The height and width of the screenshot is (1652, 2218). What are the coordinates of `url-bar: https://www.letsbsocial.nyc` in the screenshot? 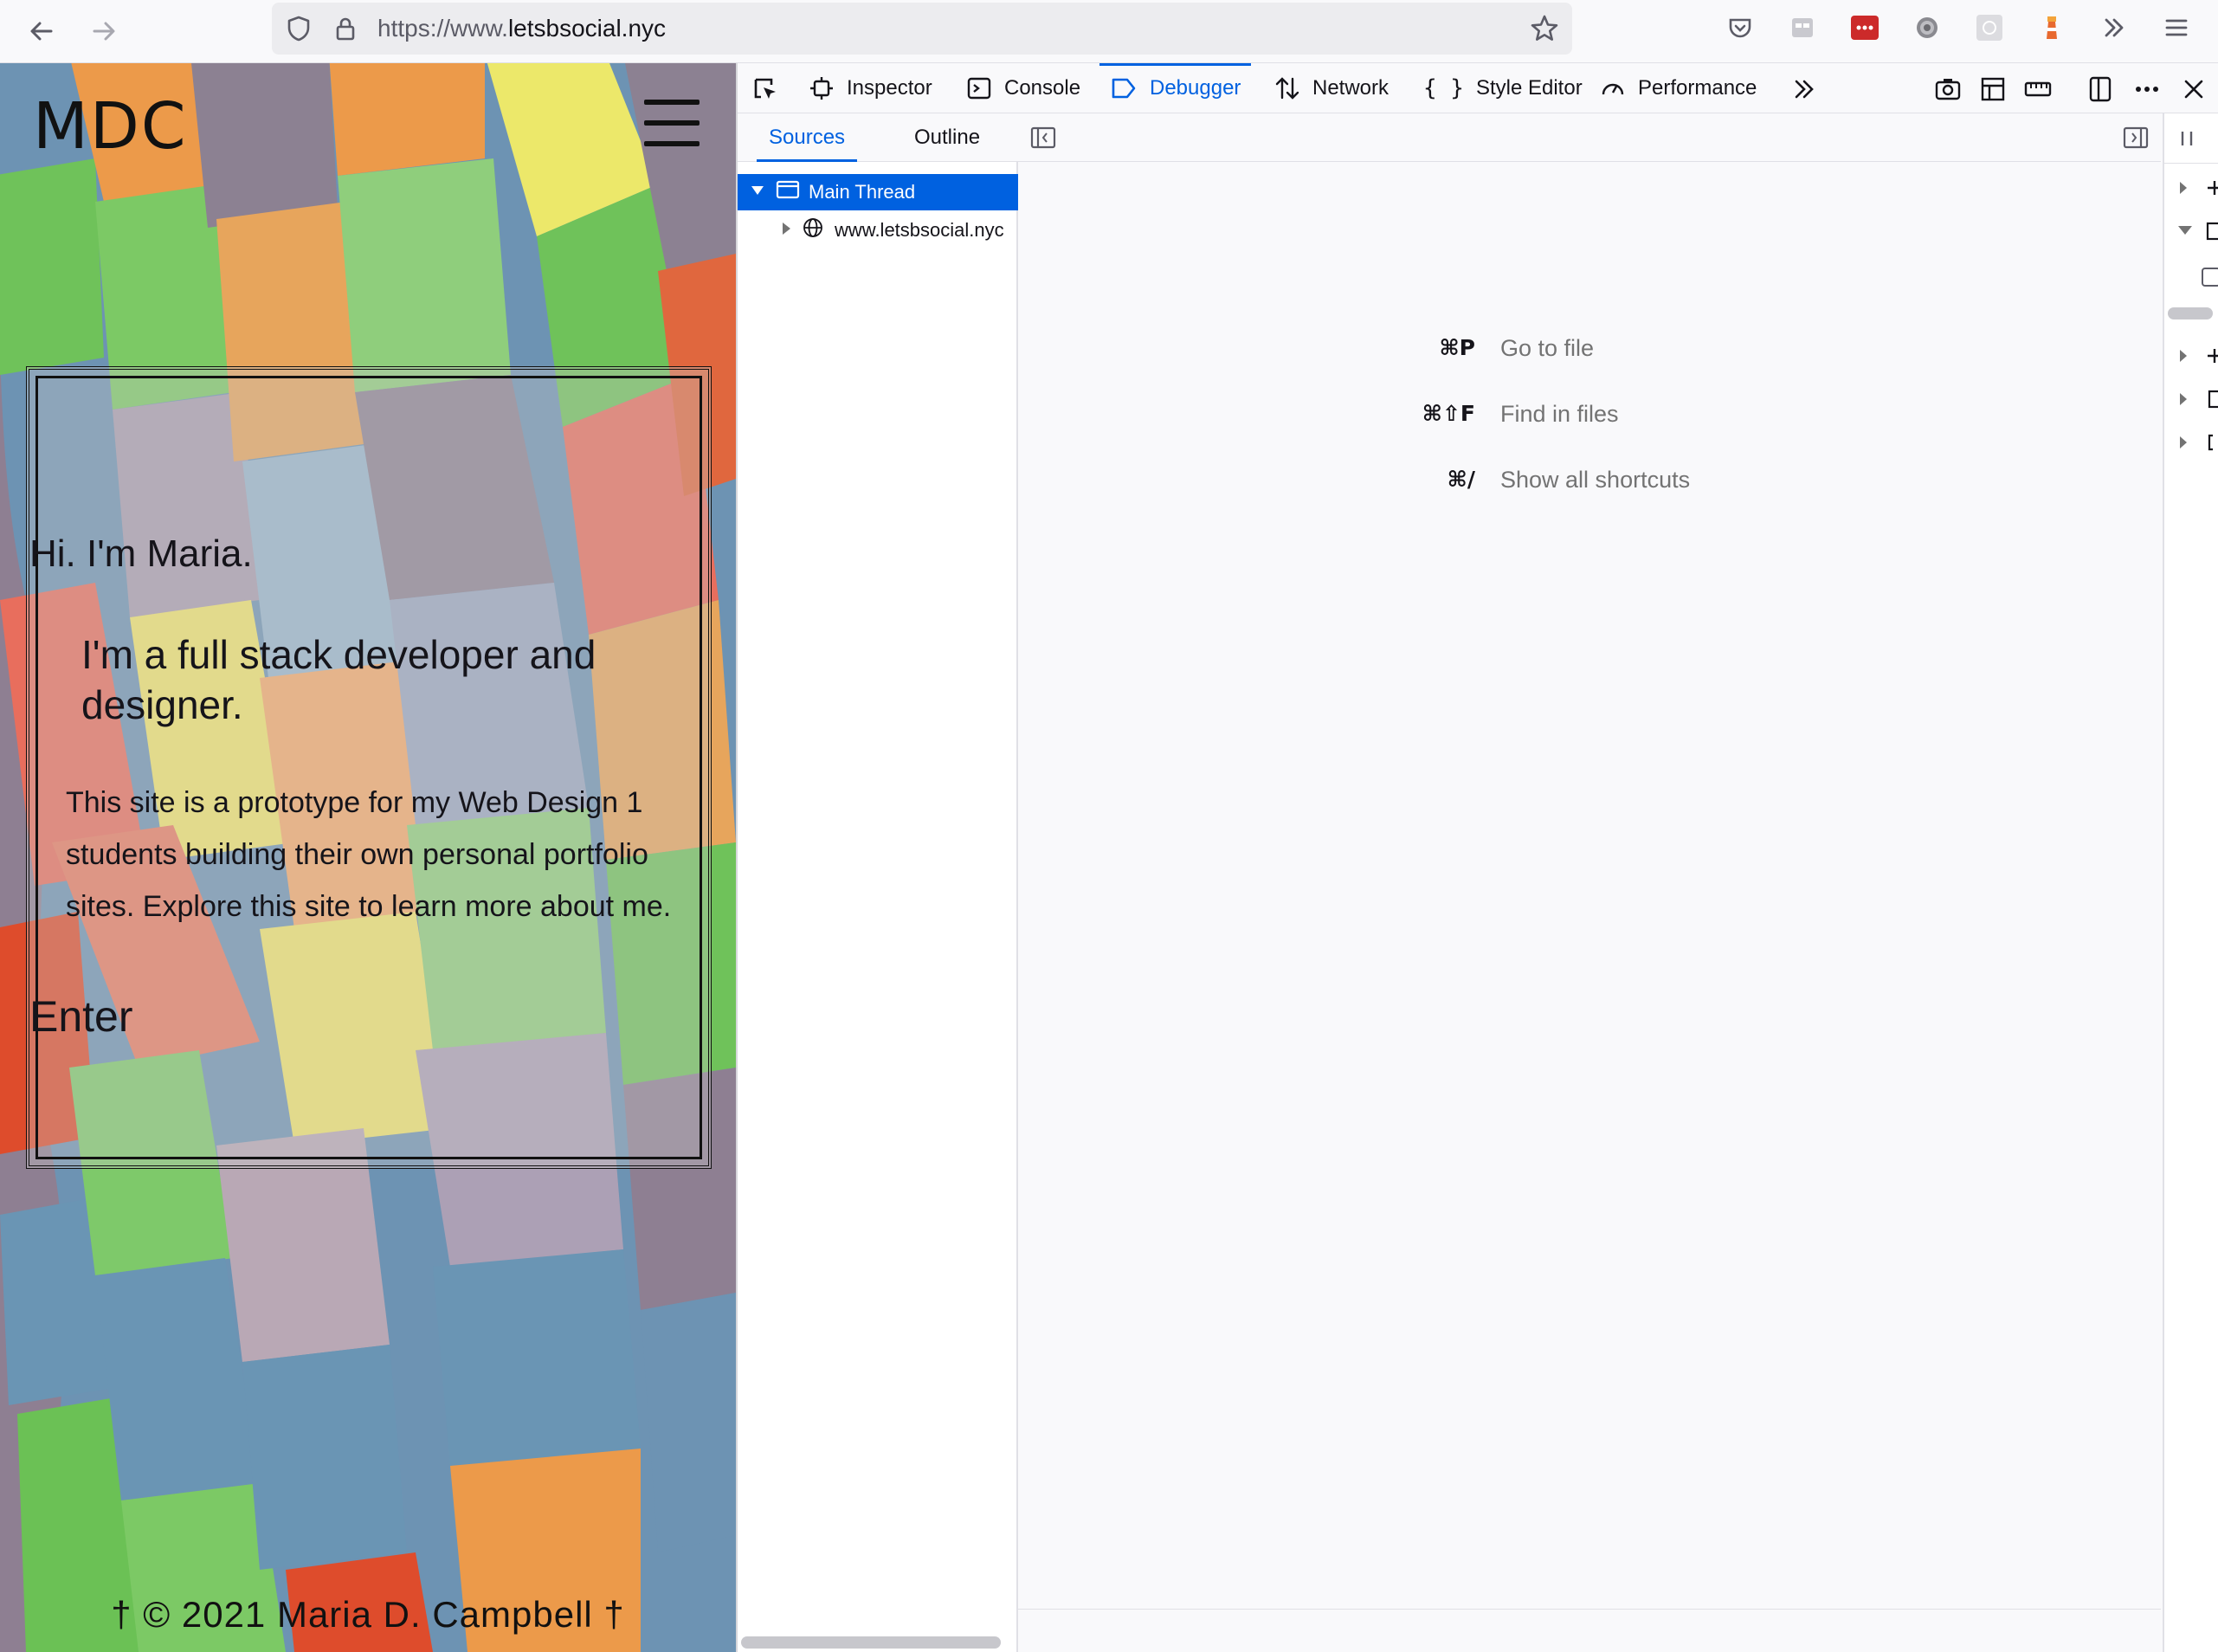 It's located at (922, 29).